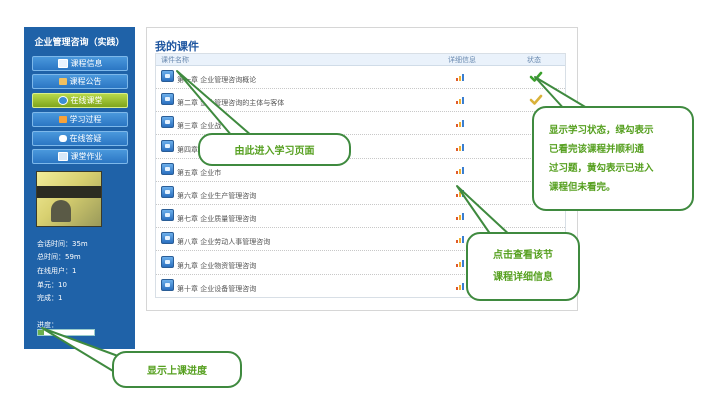 The width and height of the screenshot is (717, 415). I want to click on courseware-name-link: 第六章 企业生产管理咨询, so click(216, 196).